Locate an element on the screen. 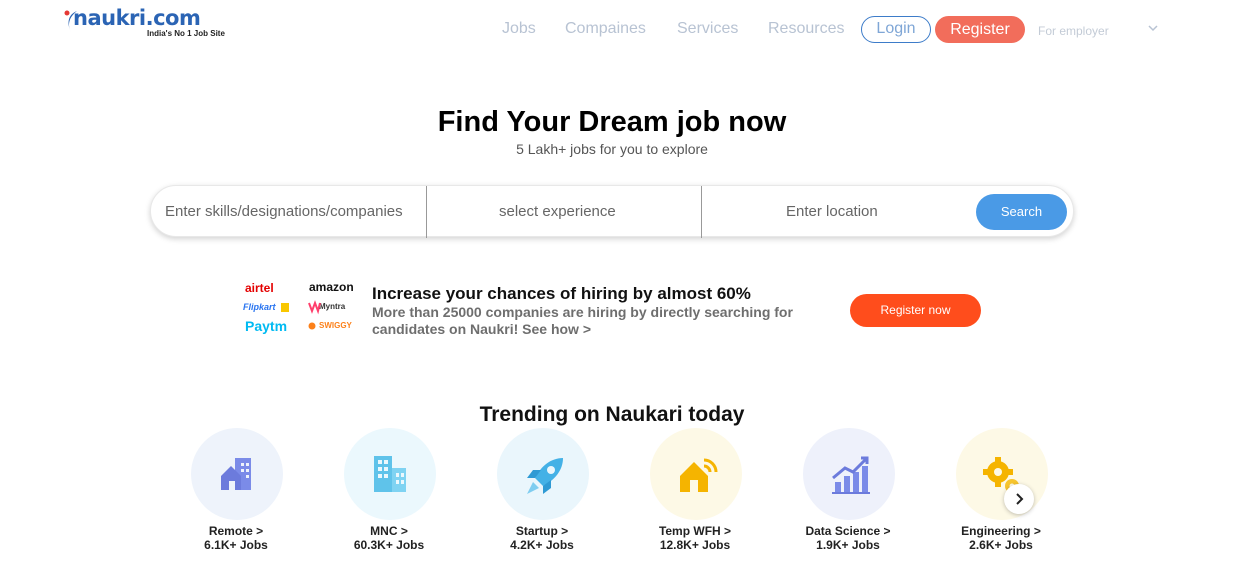 Image resolution: width=1234 pixels, height=576 pixels. card-label: Engineering > is located at coordinates (1001, 531).